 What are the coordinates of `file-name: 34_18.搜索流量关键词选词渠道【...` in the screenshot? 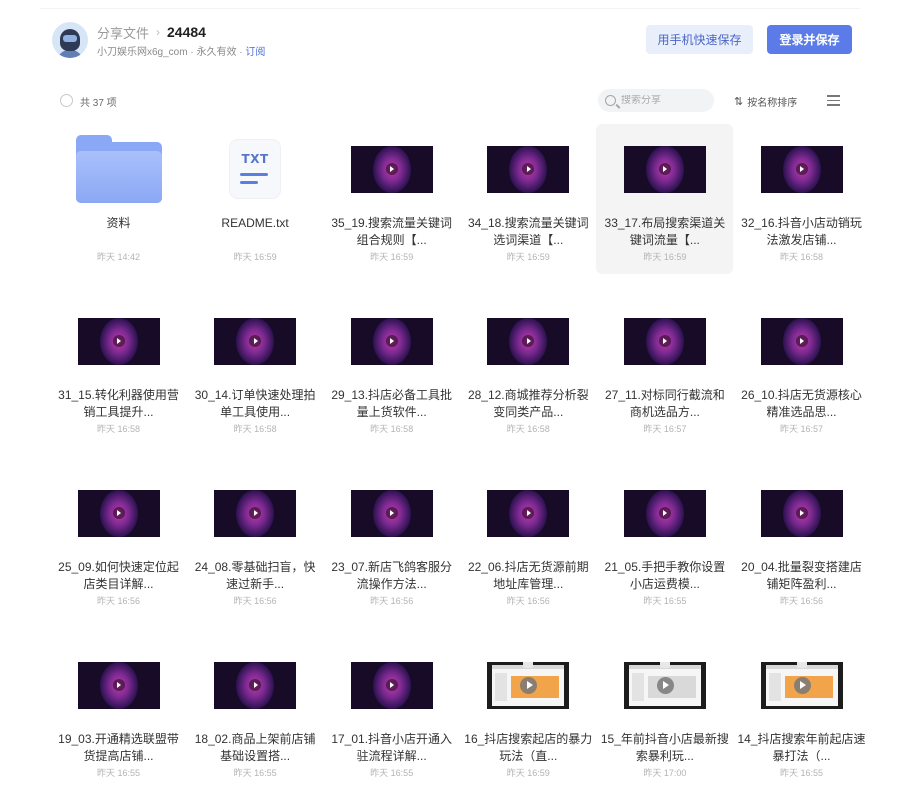 It's located at (528, 232).